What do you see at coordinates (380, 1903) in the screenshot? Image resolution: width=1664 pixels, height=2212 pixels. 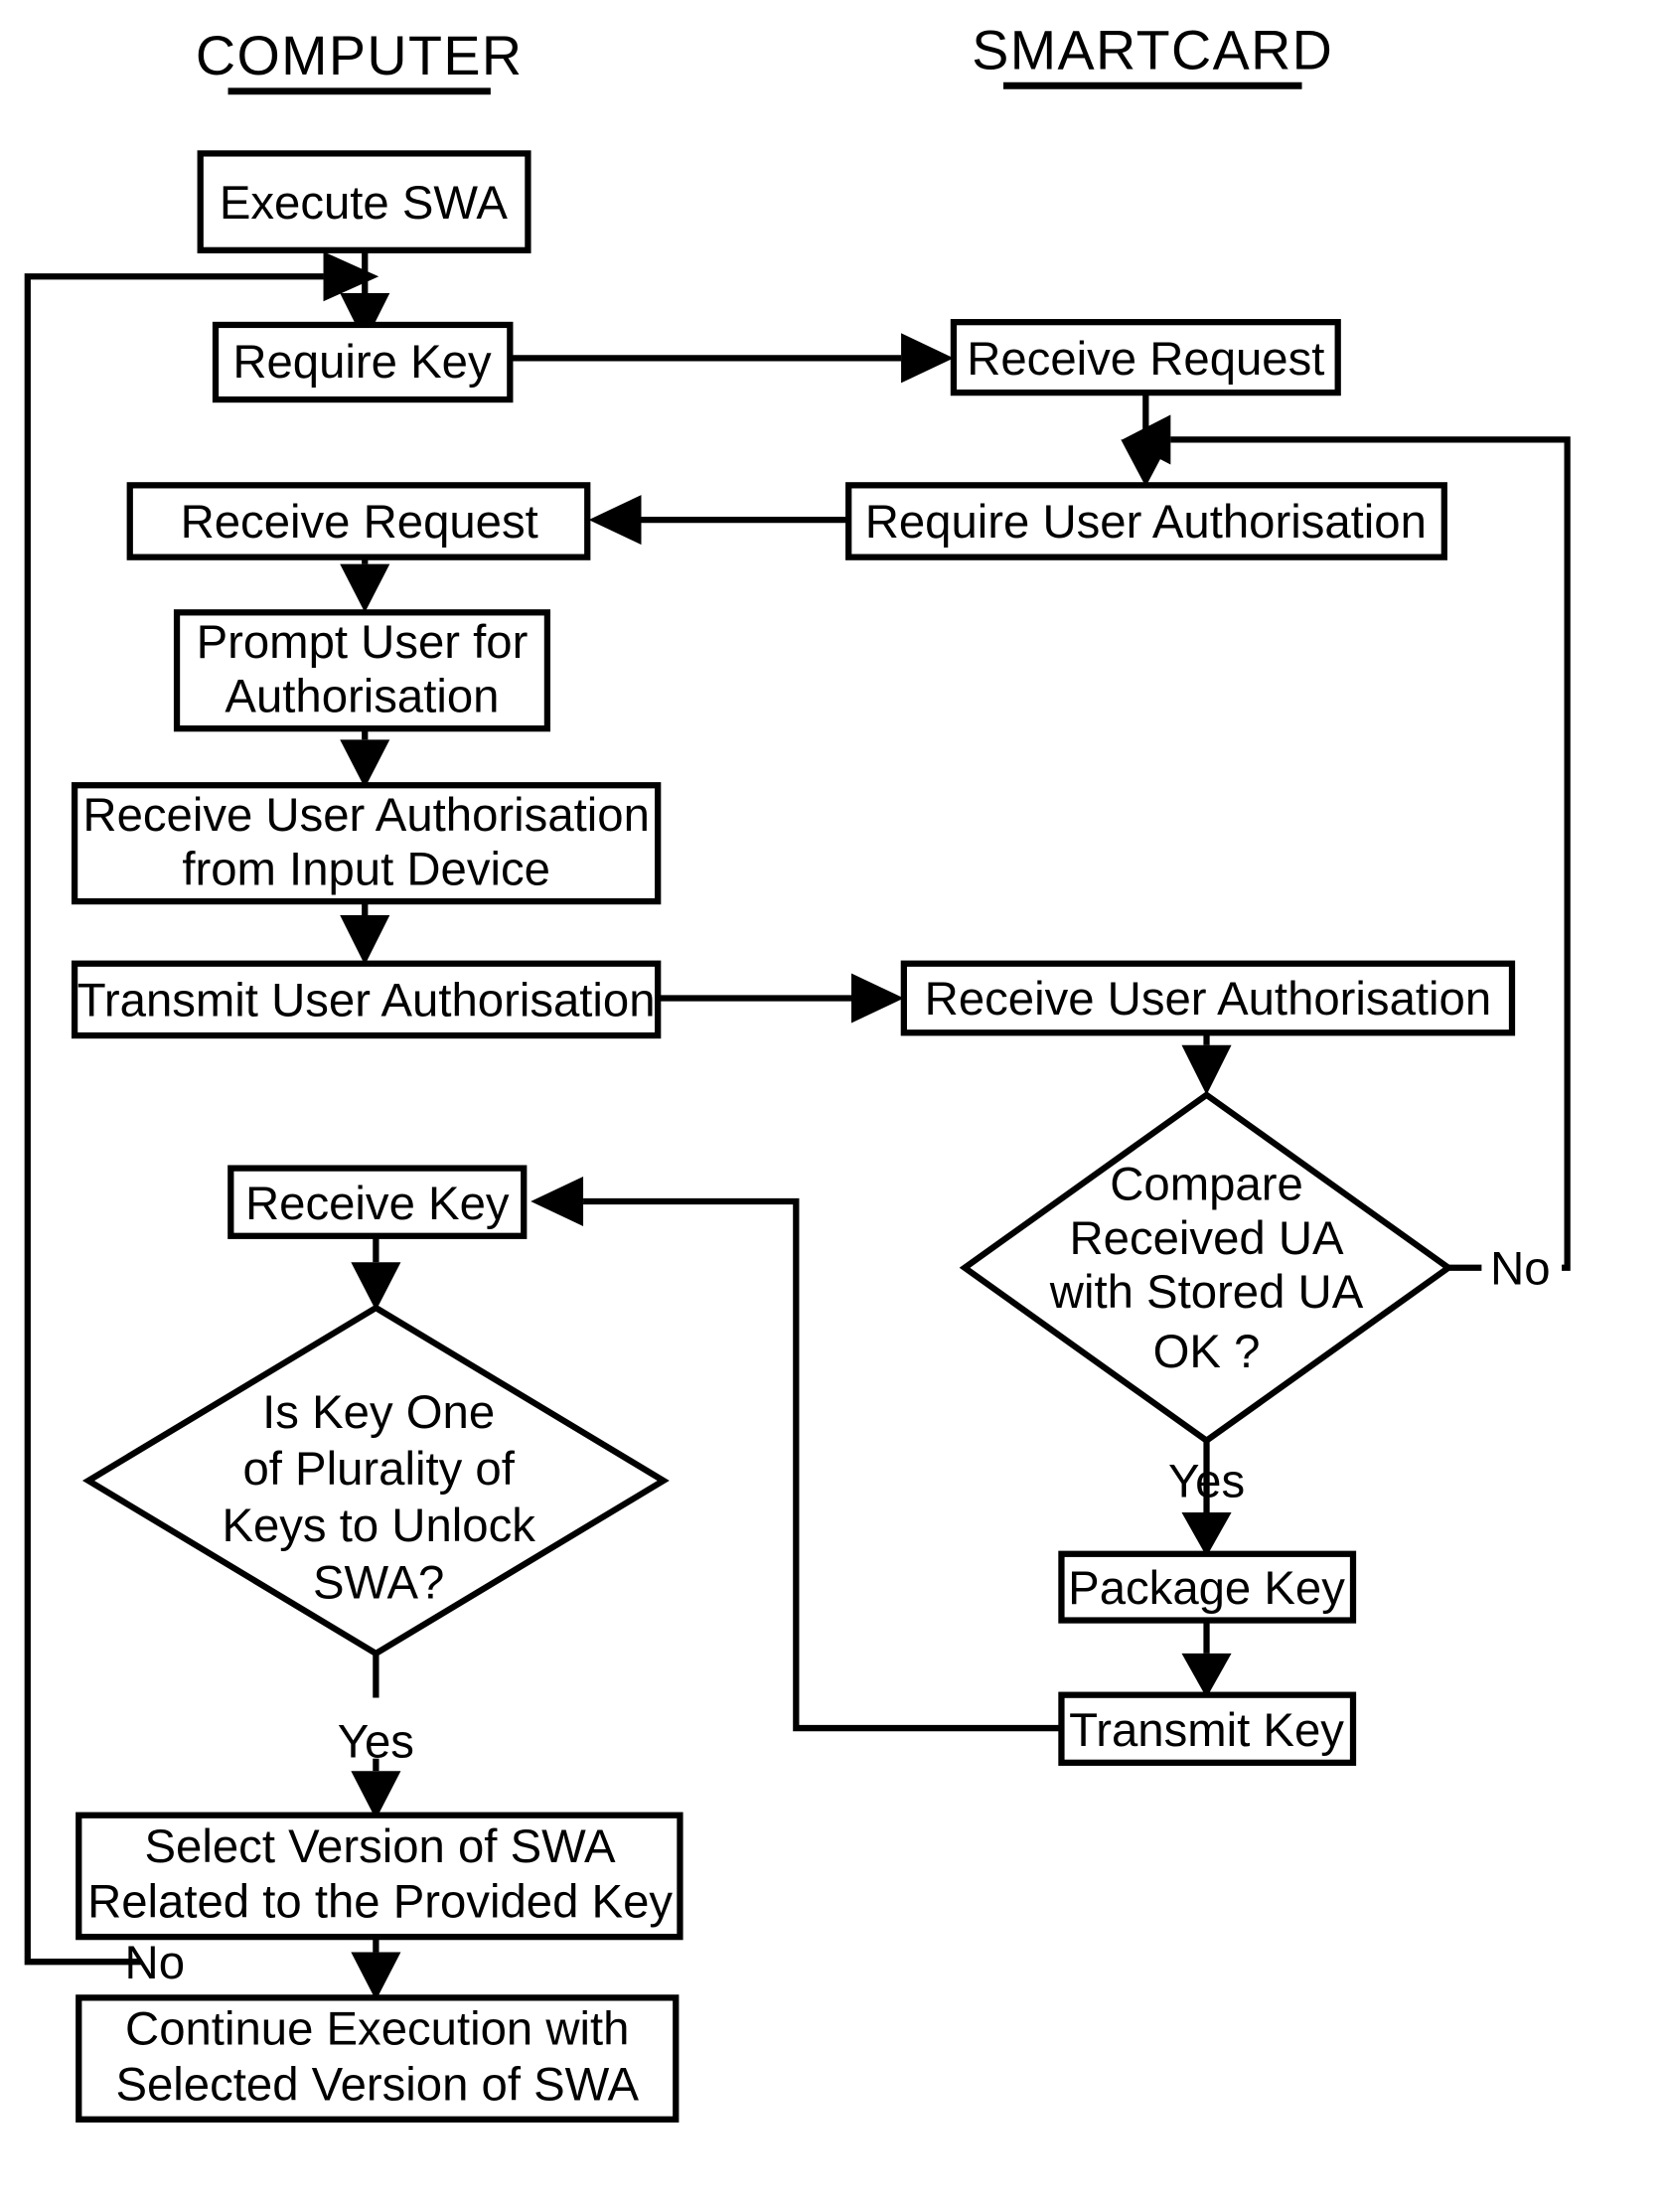 I see `node-select-version-line-1: Related to the Provided Key` at bounding box center [380, 1903].